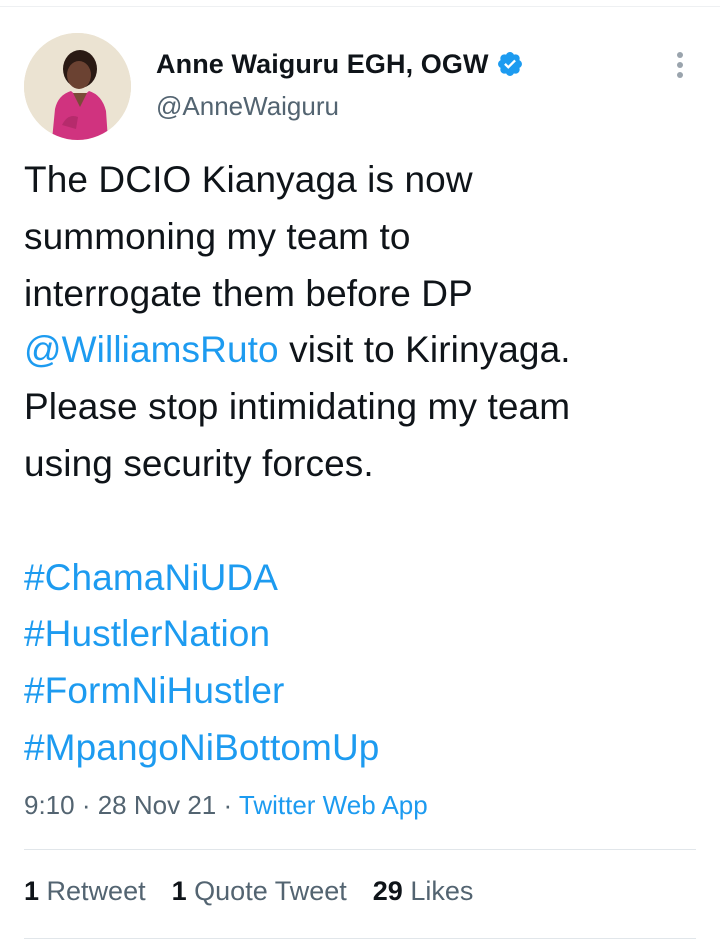 The width and height of the screenshot is (720, 948). I want to click on more-options-icon, so click(680, 65).